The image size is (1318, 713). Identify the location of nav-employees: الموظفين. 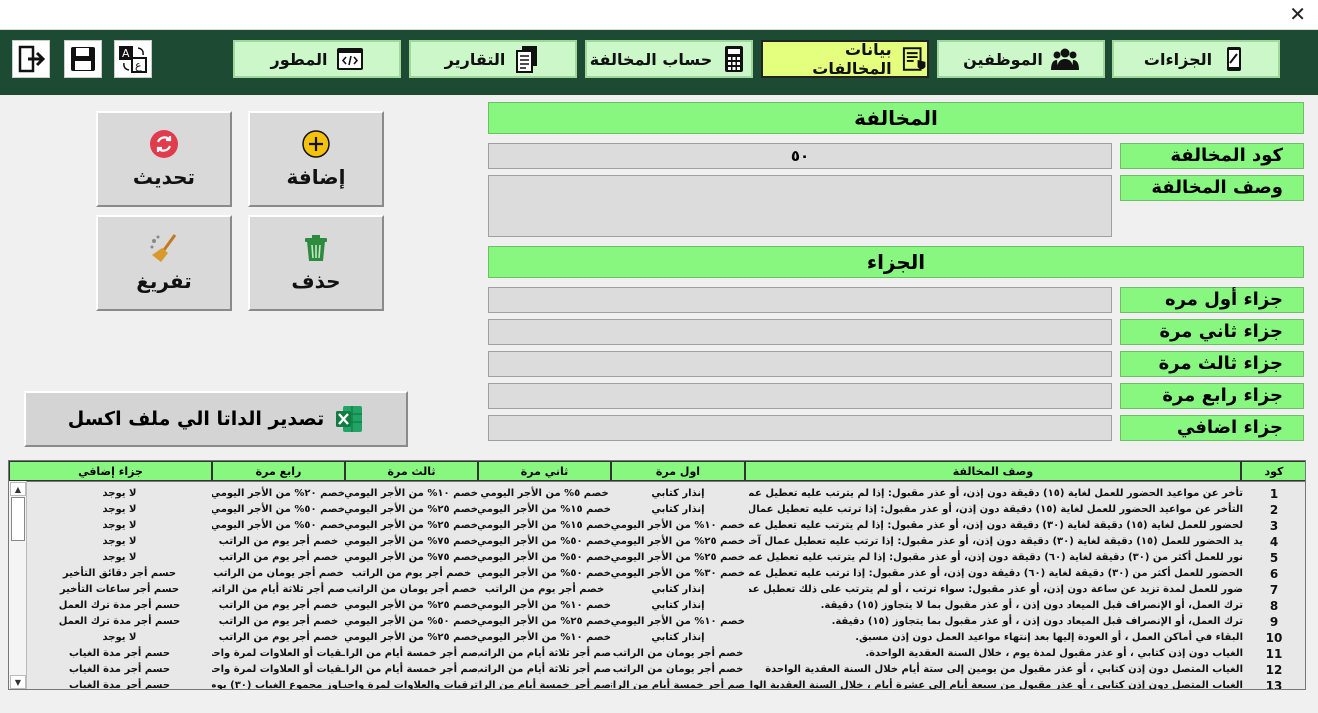
(1021, 59).